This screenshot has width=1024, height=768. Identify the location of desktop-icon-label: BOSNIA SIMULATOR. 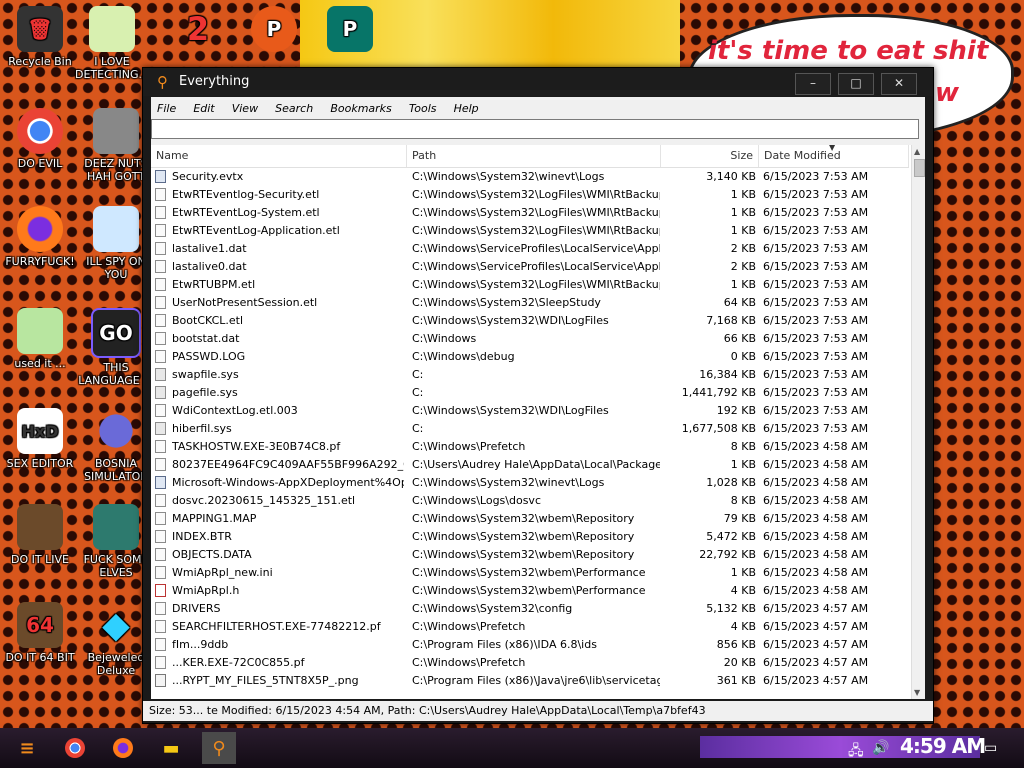
(116, 470).